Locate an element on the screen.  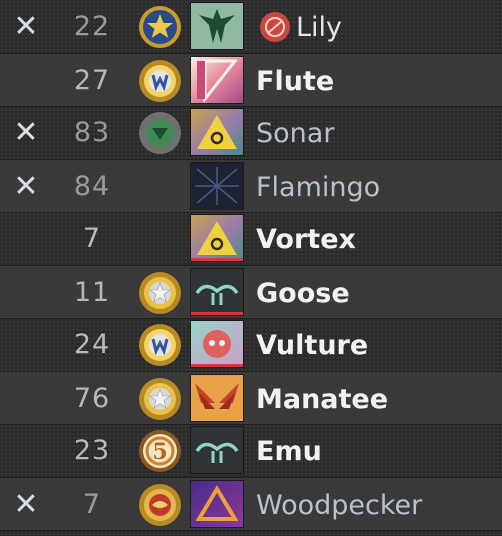
player-number: 76 is located at coordinates (92, 398).